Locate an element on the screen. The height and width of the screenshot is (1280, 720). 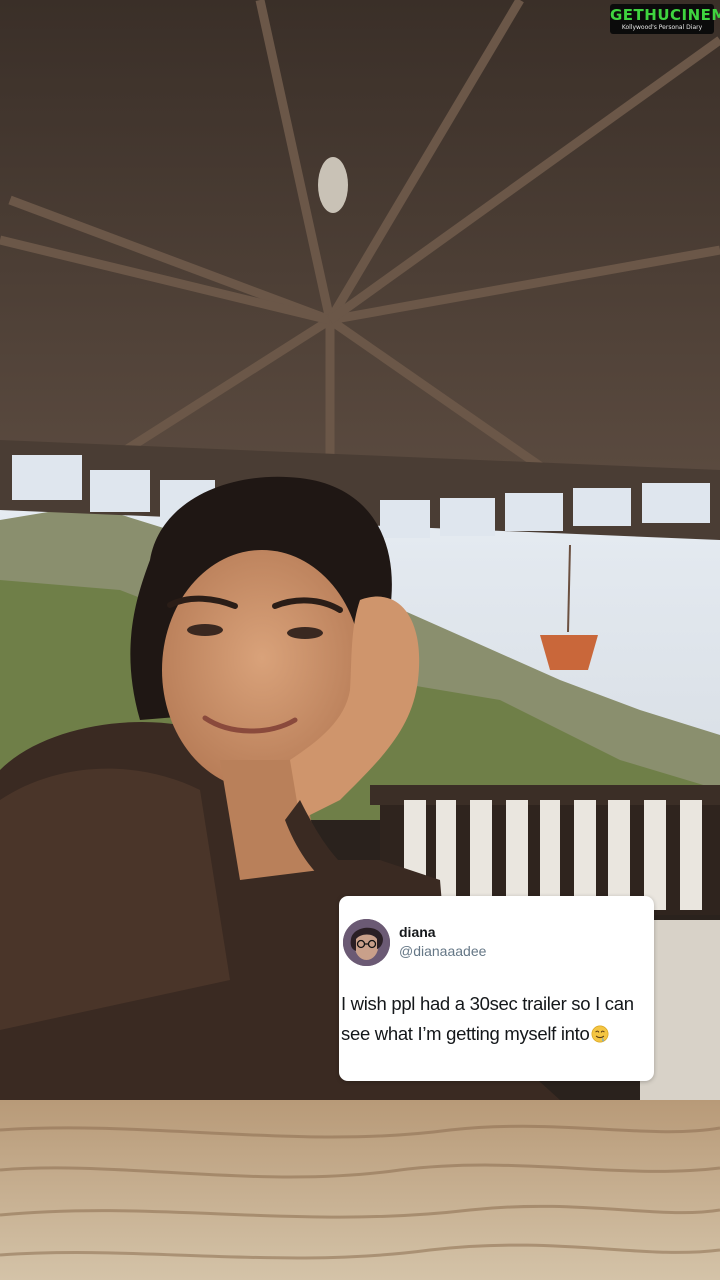
watermark-tagline: Kollywood's Personal Diary is located at coordinates (662, 27).